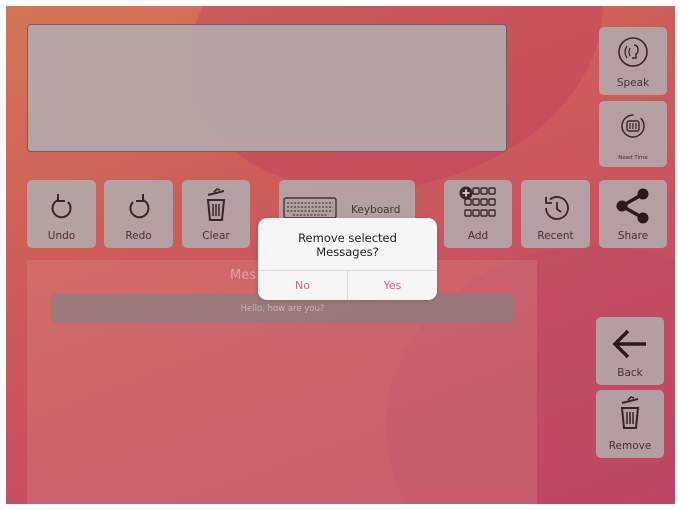  I want to click on confirm-dialog: Remove selected Messages? No Yes, so click(347, 259).